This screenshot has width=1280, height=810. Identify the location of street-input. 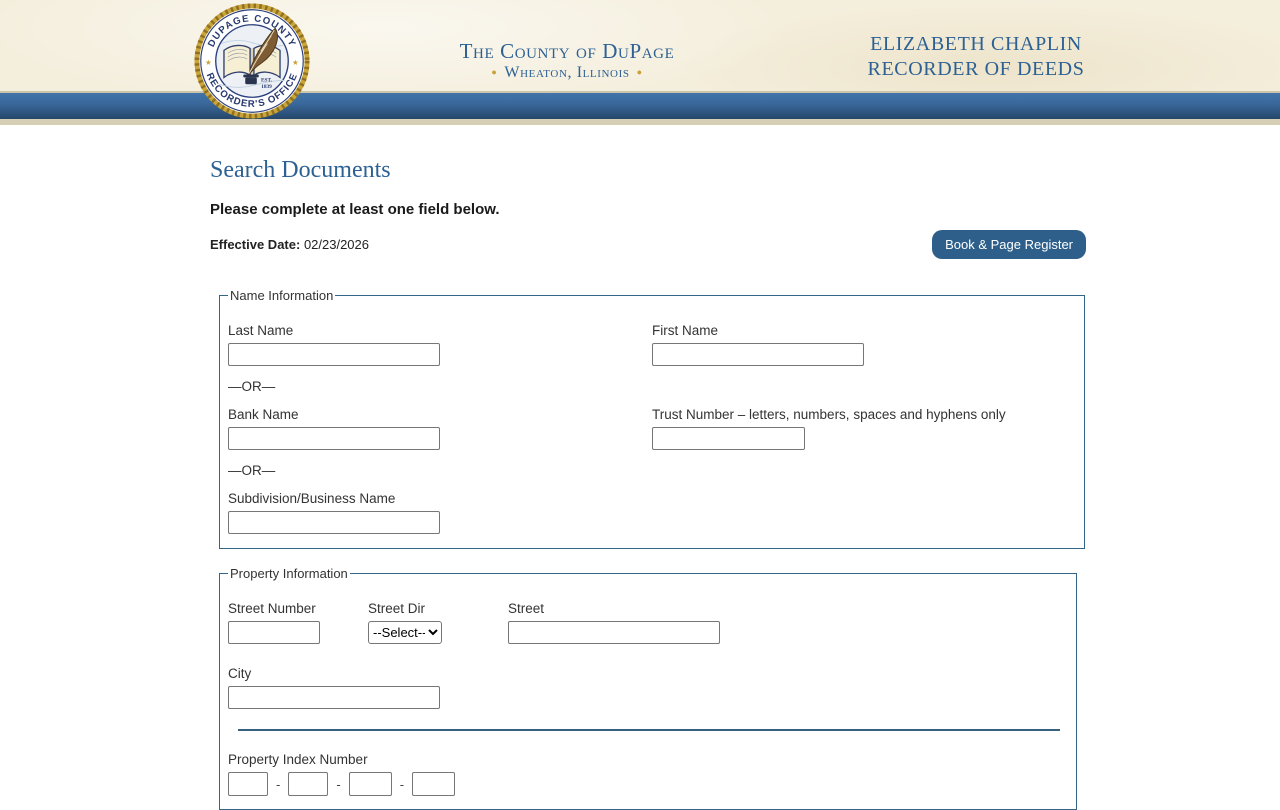
(614, 632).